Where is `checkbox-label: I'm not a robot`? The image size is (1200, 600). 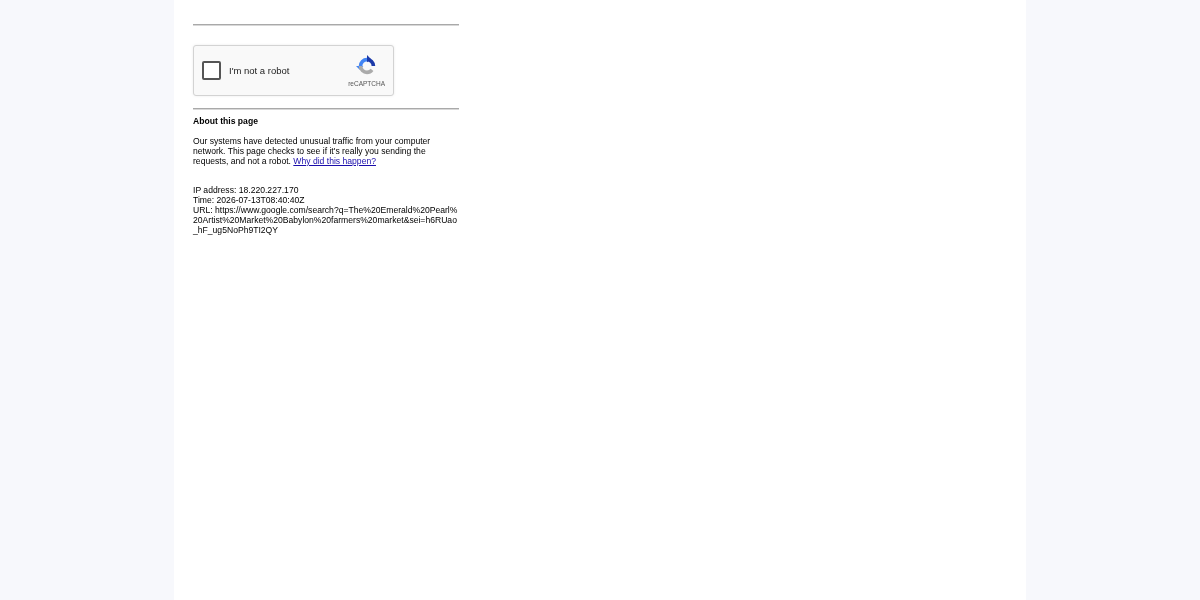
checkbox-label: I'm not a robot is located at coordinates (260, 70).